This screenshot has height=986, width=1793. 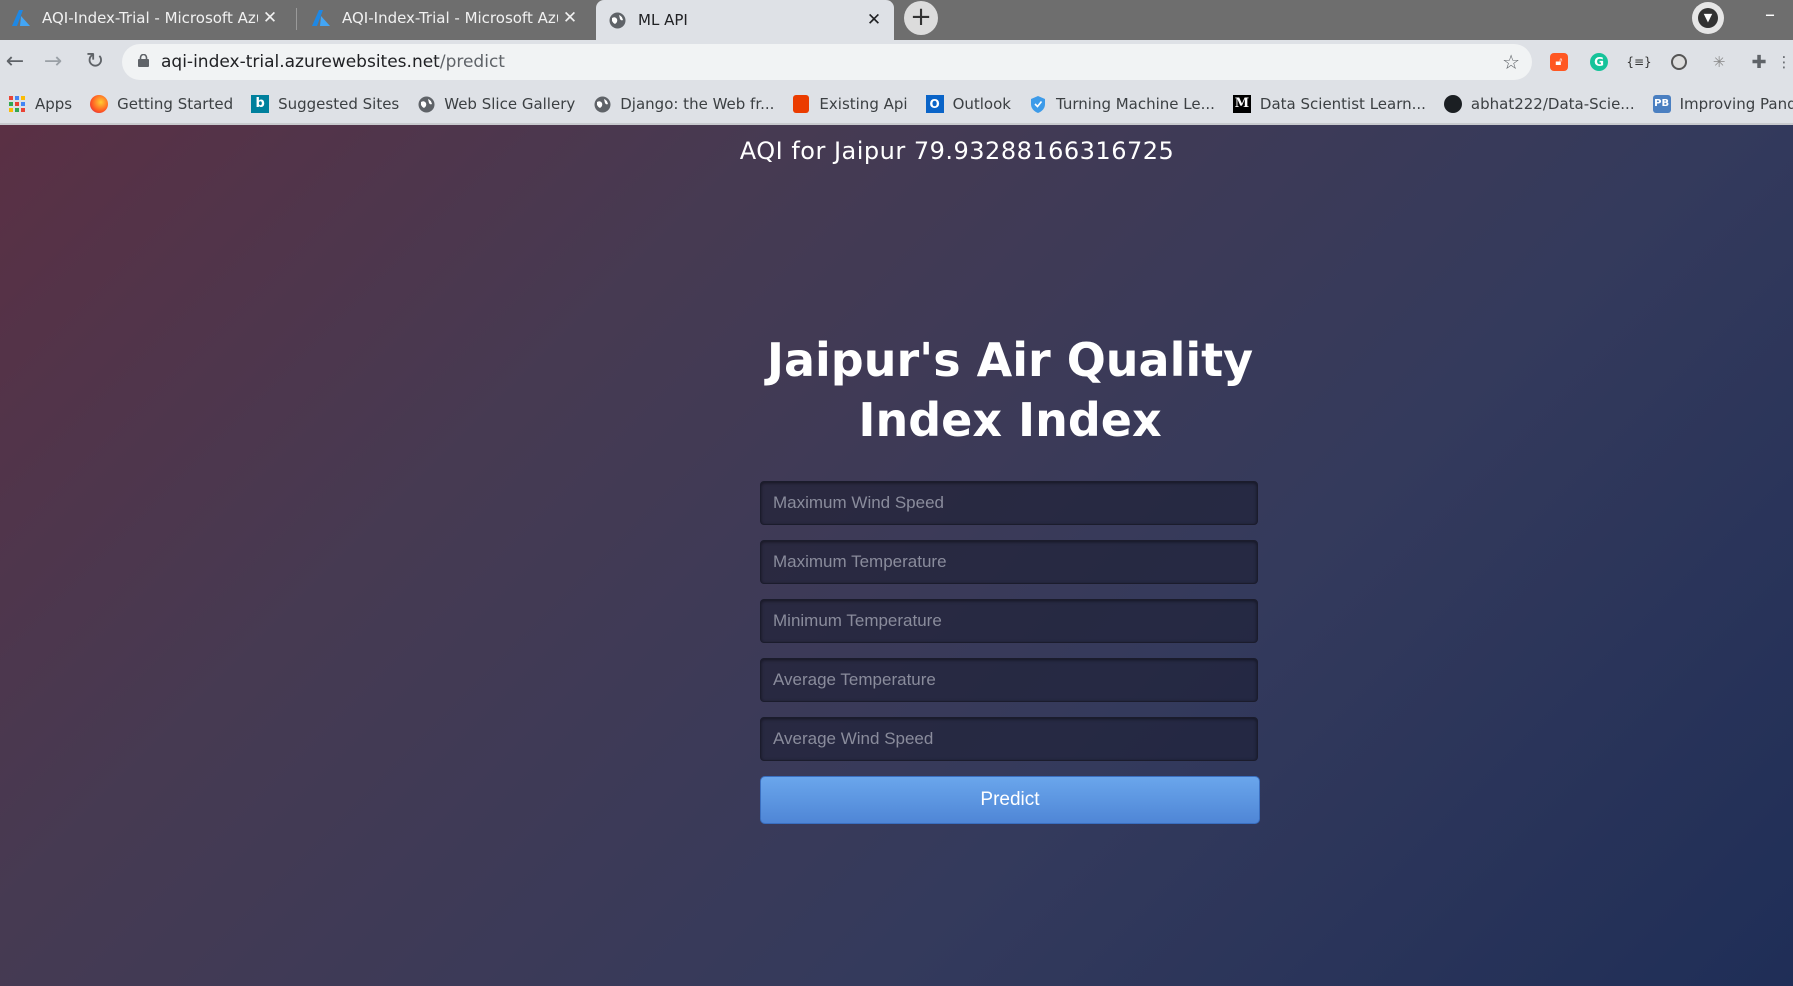 What do you see at coordinates (53, 62) in the screenshot?
I see `forward-button: →` at bounding box center [53, 62].